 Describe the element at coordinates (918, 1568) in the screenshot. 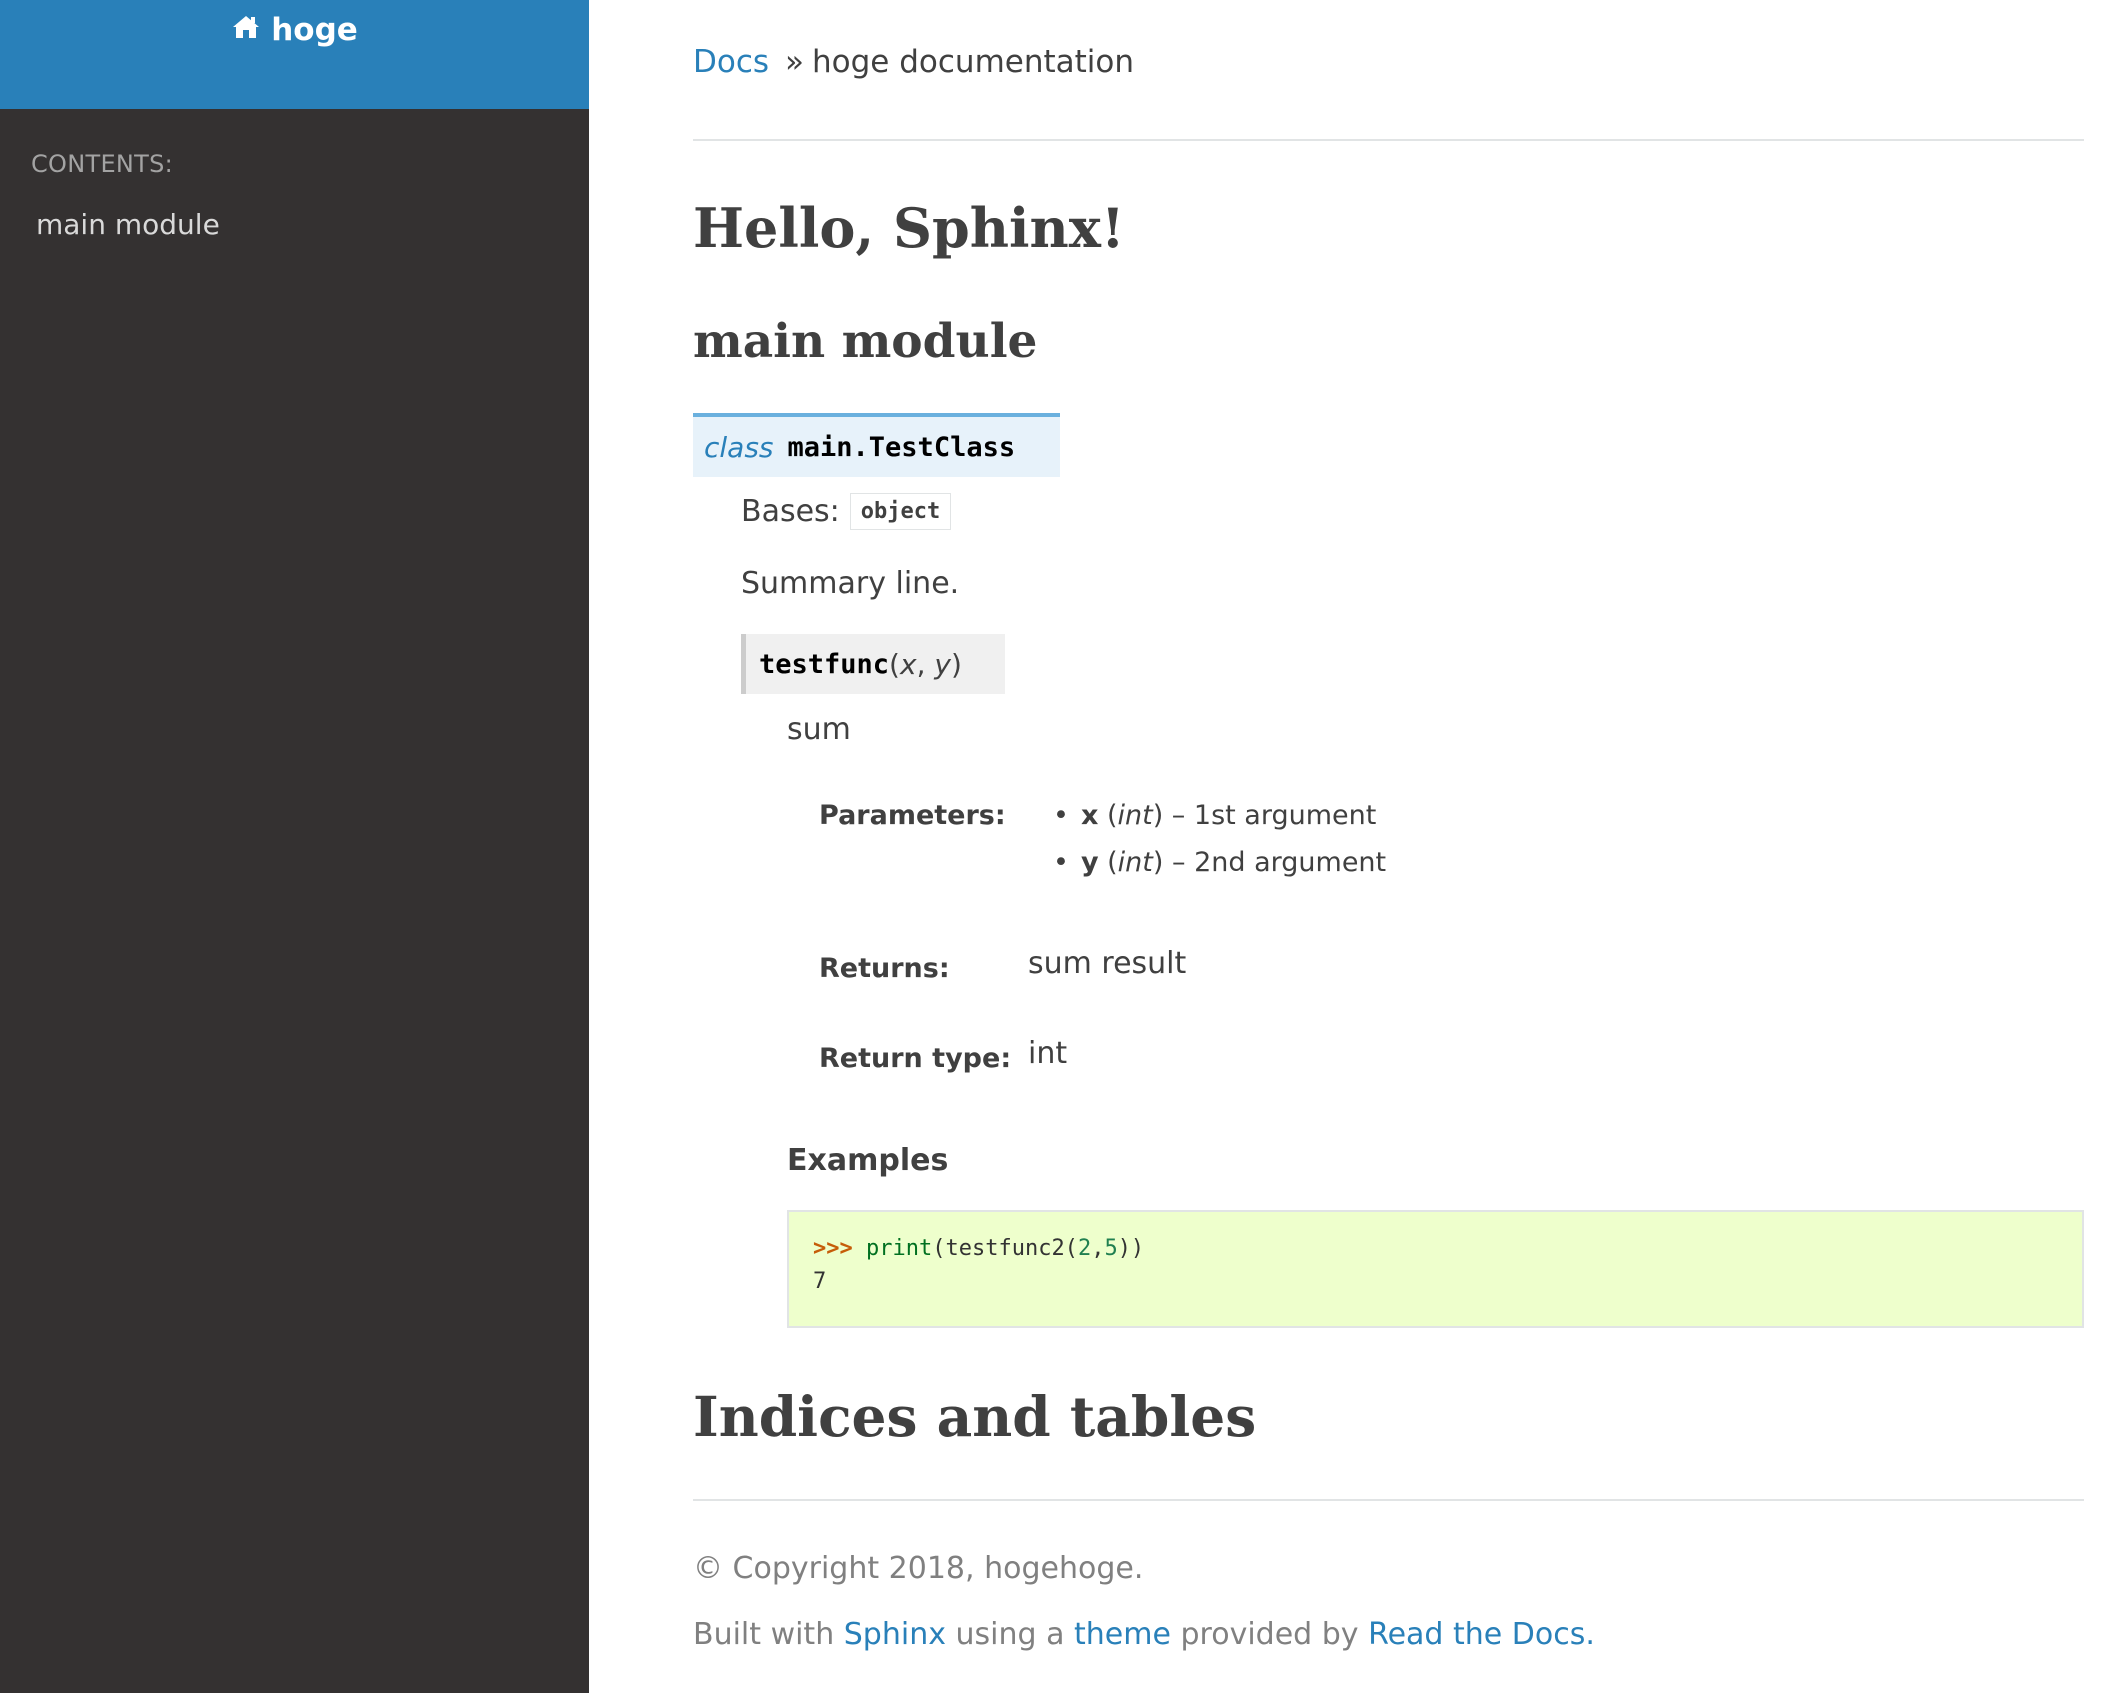

I see `footer-copyright: © Copyright 2018, hogehoge.` at that location.